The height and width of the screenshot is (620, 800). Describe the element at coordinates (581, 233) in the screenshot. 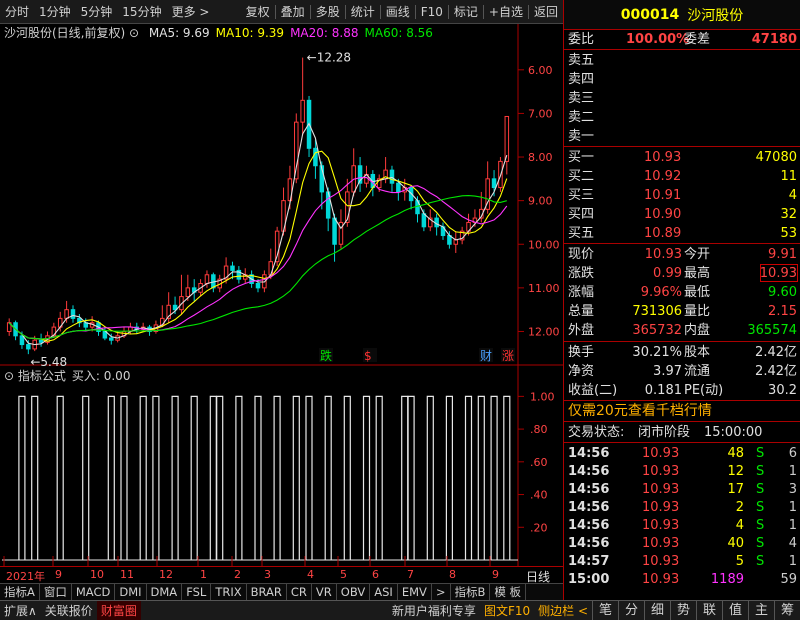

I see `buy-label: 买五` at that location.